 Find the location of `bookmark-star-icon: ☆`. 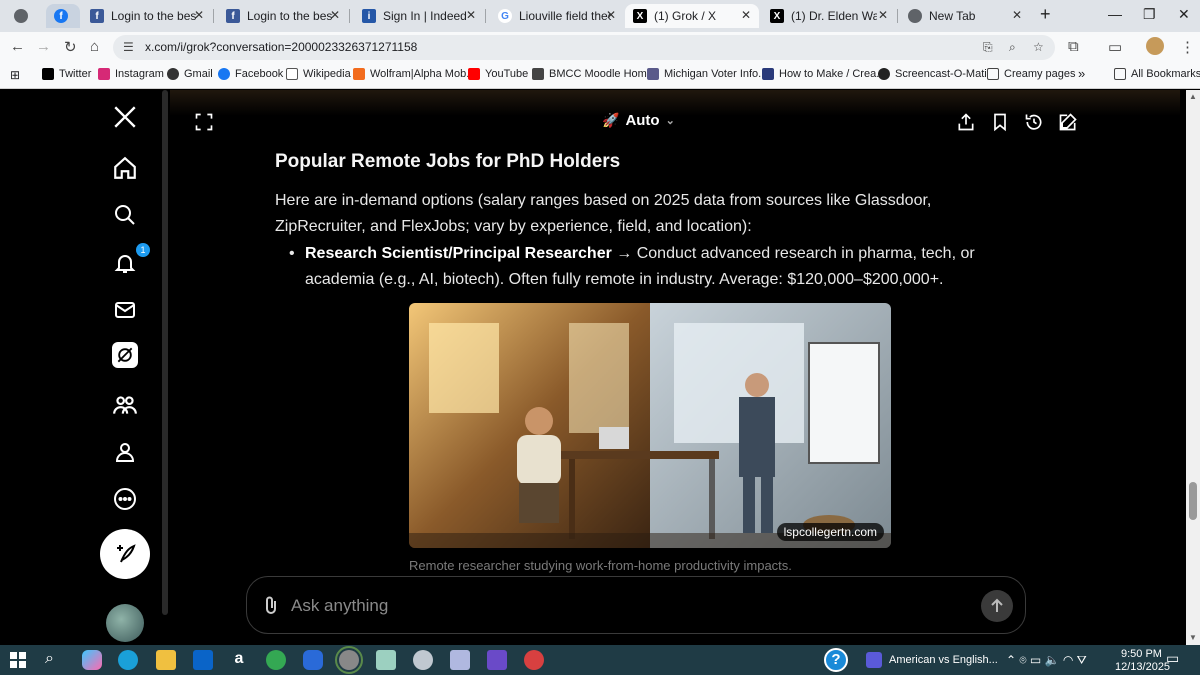

bookmark-star-icon: ☆ is located at coordinates (1038, 47).